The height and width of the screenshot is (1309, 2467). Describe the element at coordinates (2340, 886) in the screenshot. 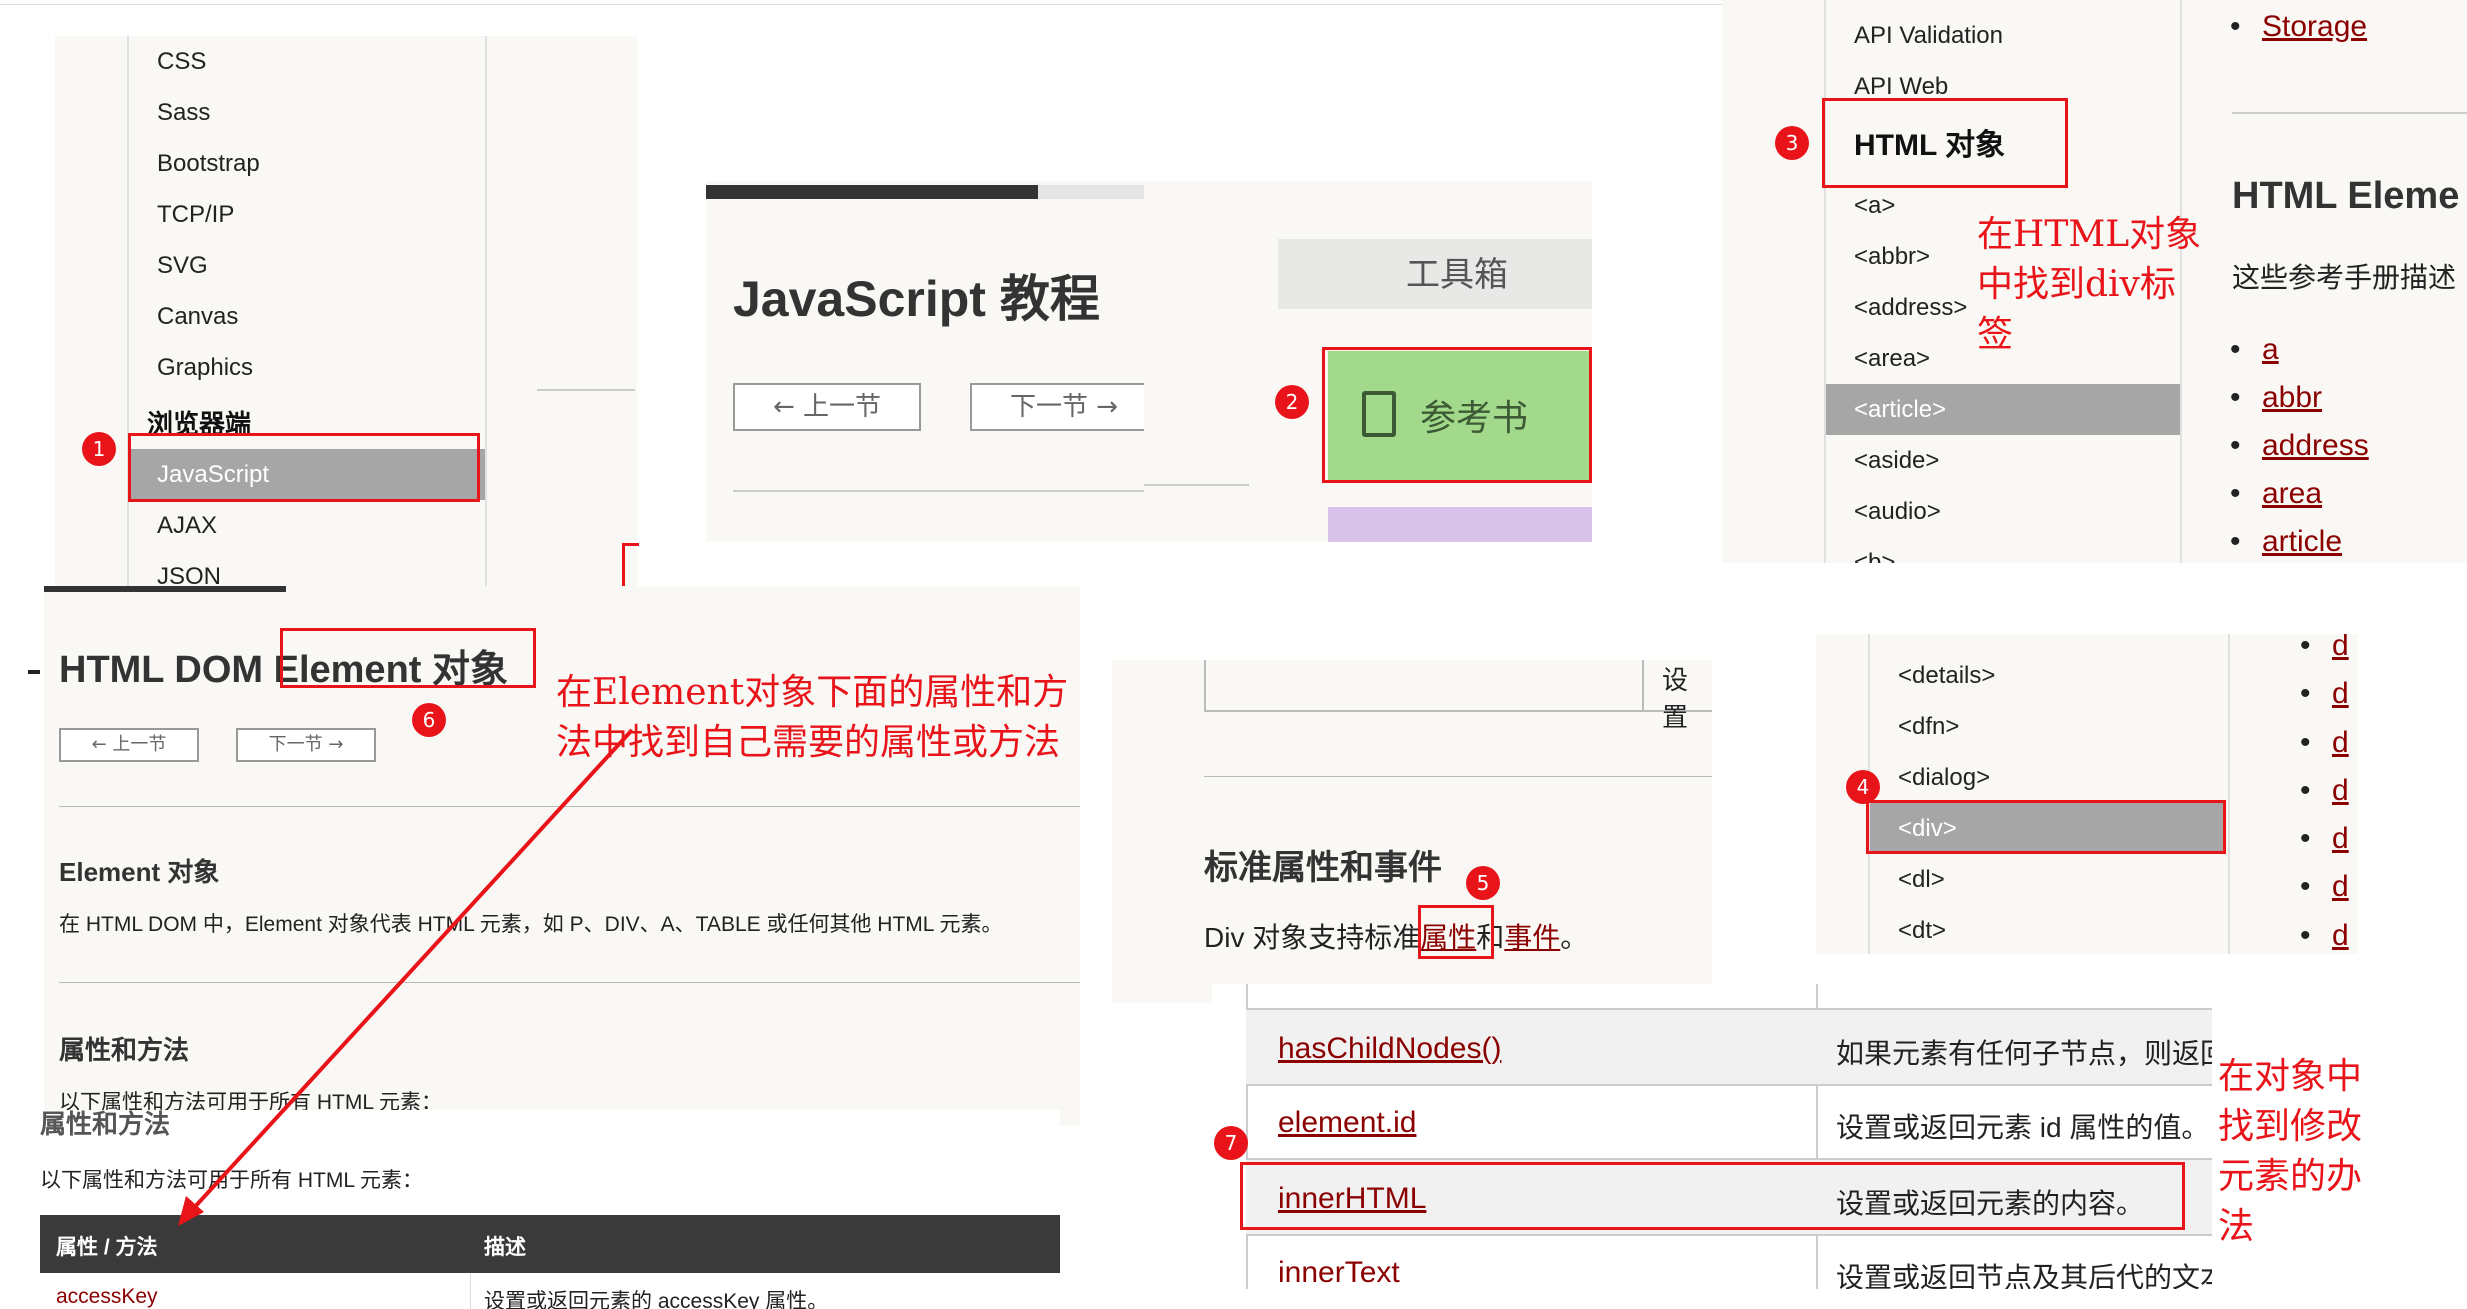

I see `link-d-6: d` at that location.